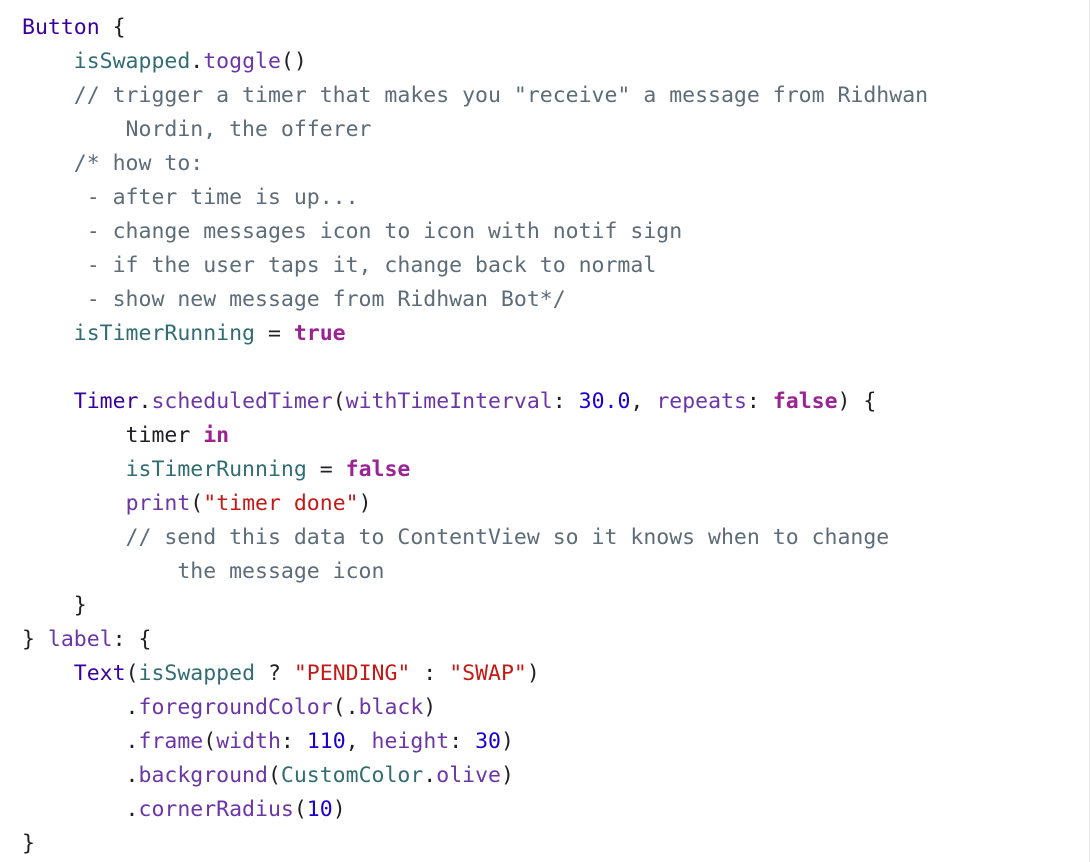 This screenshot has width=1090, height=862. Describe the element at coordinates (106, 401) in the screenshot. I see `code-token: Timer` at that location.